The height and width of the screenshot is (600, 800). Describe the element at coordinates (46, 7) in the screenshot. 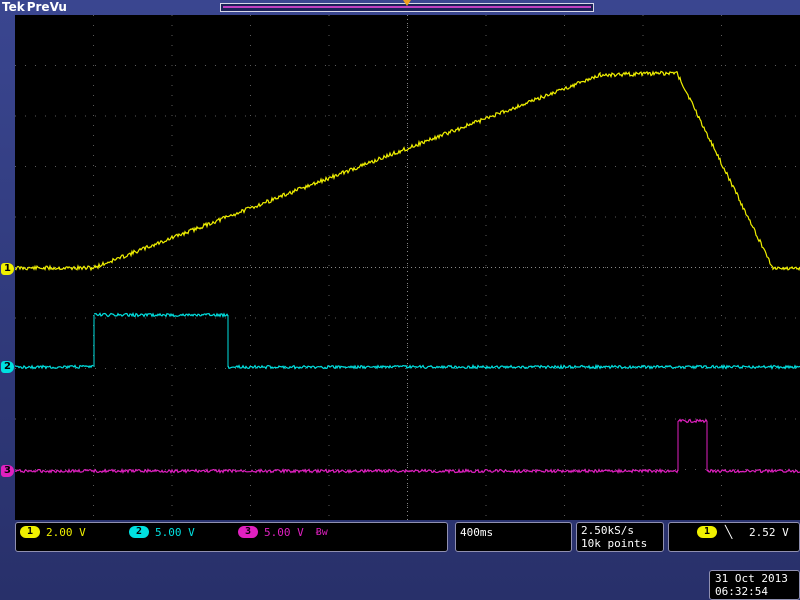

I see `acquisition-mode: PreVu` at that location.